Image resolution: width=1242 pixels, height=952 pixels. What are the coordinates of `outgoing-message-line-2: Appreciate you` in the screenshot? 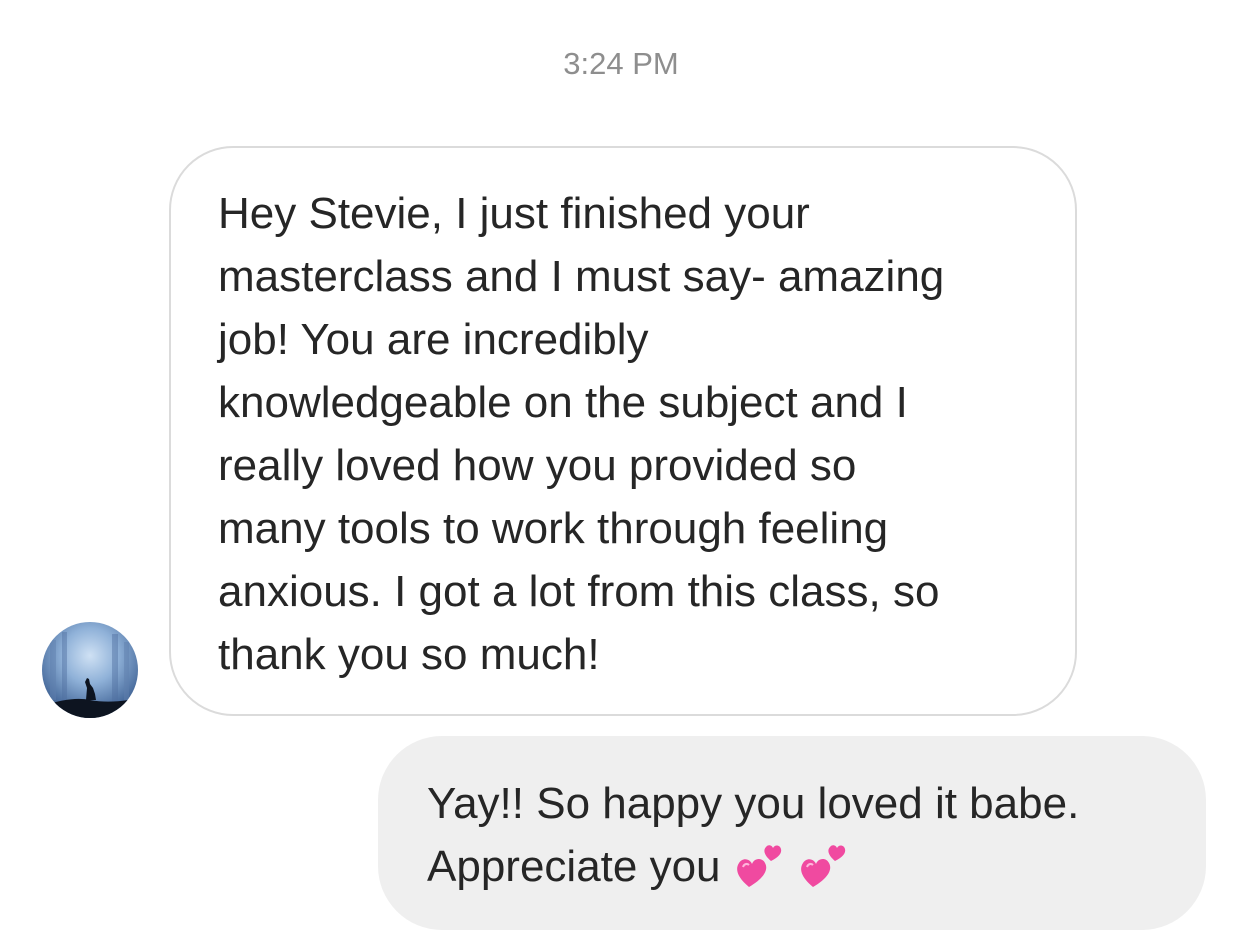 It's located at (574, 866).